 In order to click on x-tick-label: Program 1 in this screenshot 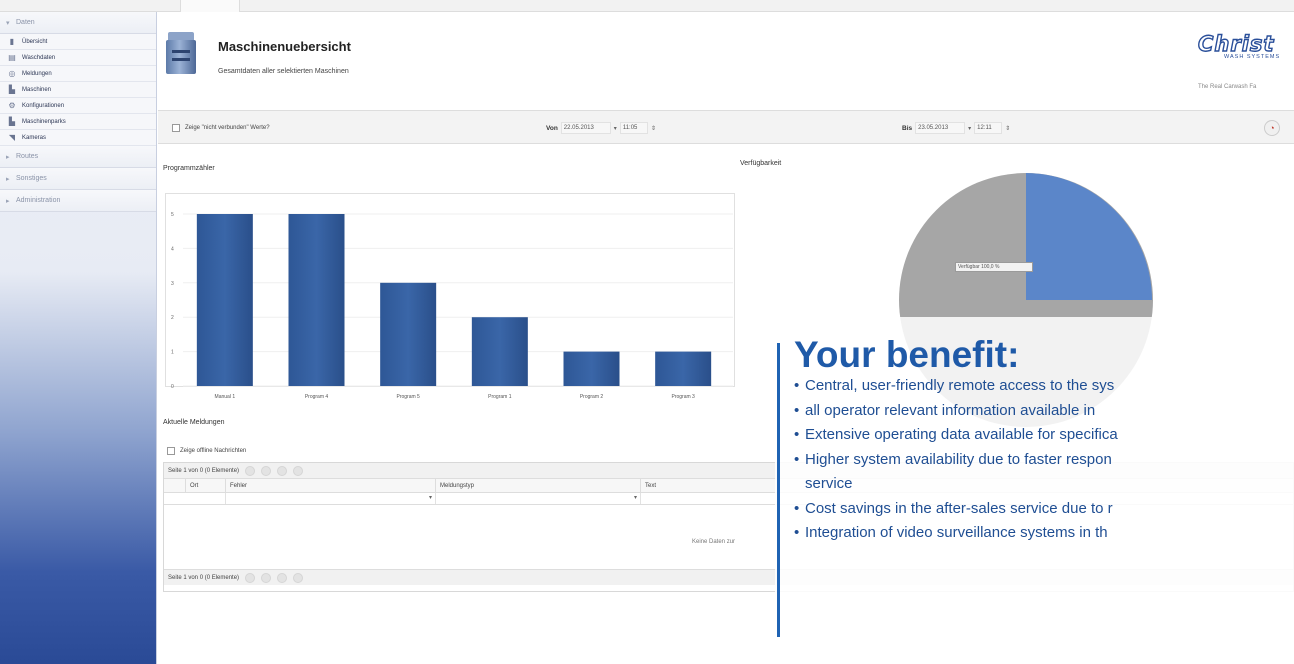, I will do `click(500, 397)`.